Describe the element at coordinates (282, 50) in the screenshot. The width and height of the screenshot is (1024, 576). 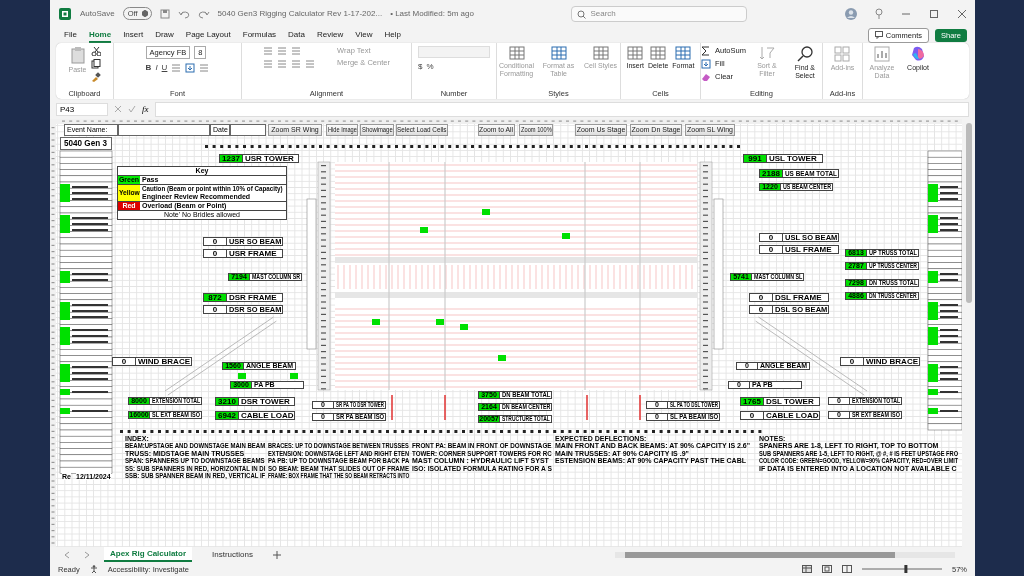
I see `align-middle-icon` at that location.